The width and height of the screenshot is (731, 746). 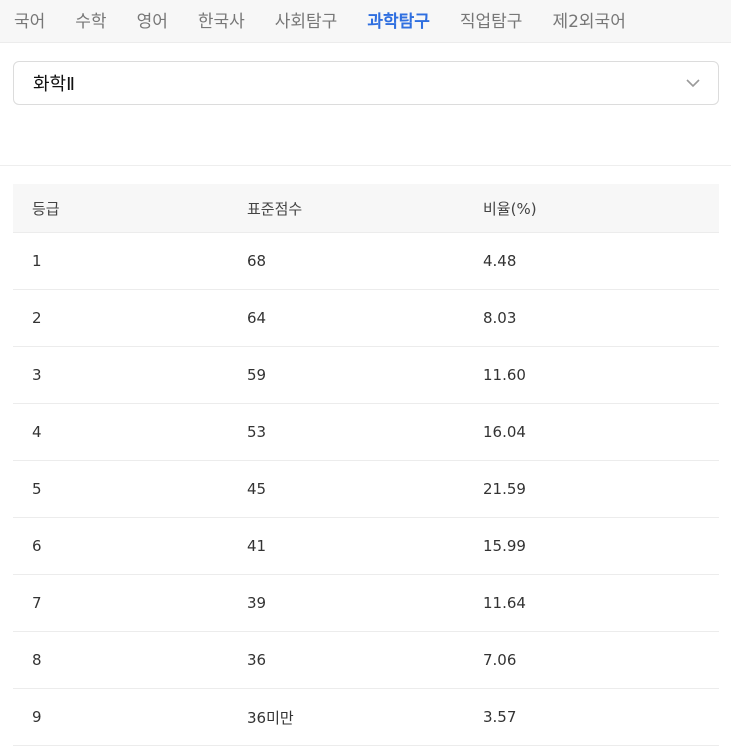 What do you see at coordinates (270, 717) in the screenshot?
I see `cell-standard-score: 36미만` at bounding box center [270, 717].